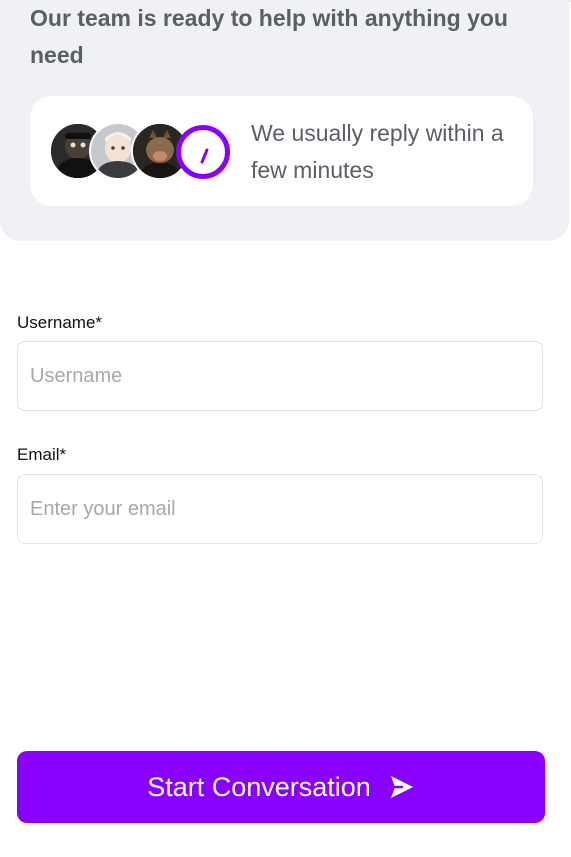 This screenshot has width=571, height=857. Describe the element at coordinates (42, 454) in the screenshot. I see `email-label: Email*` at that location.